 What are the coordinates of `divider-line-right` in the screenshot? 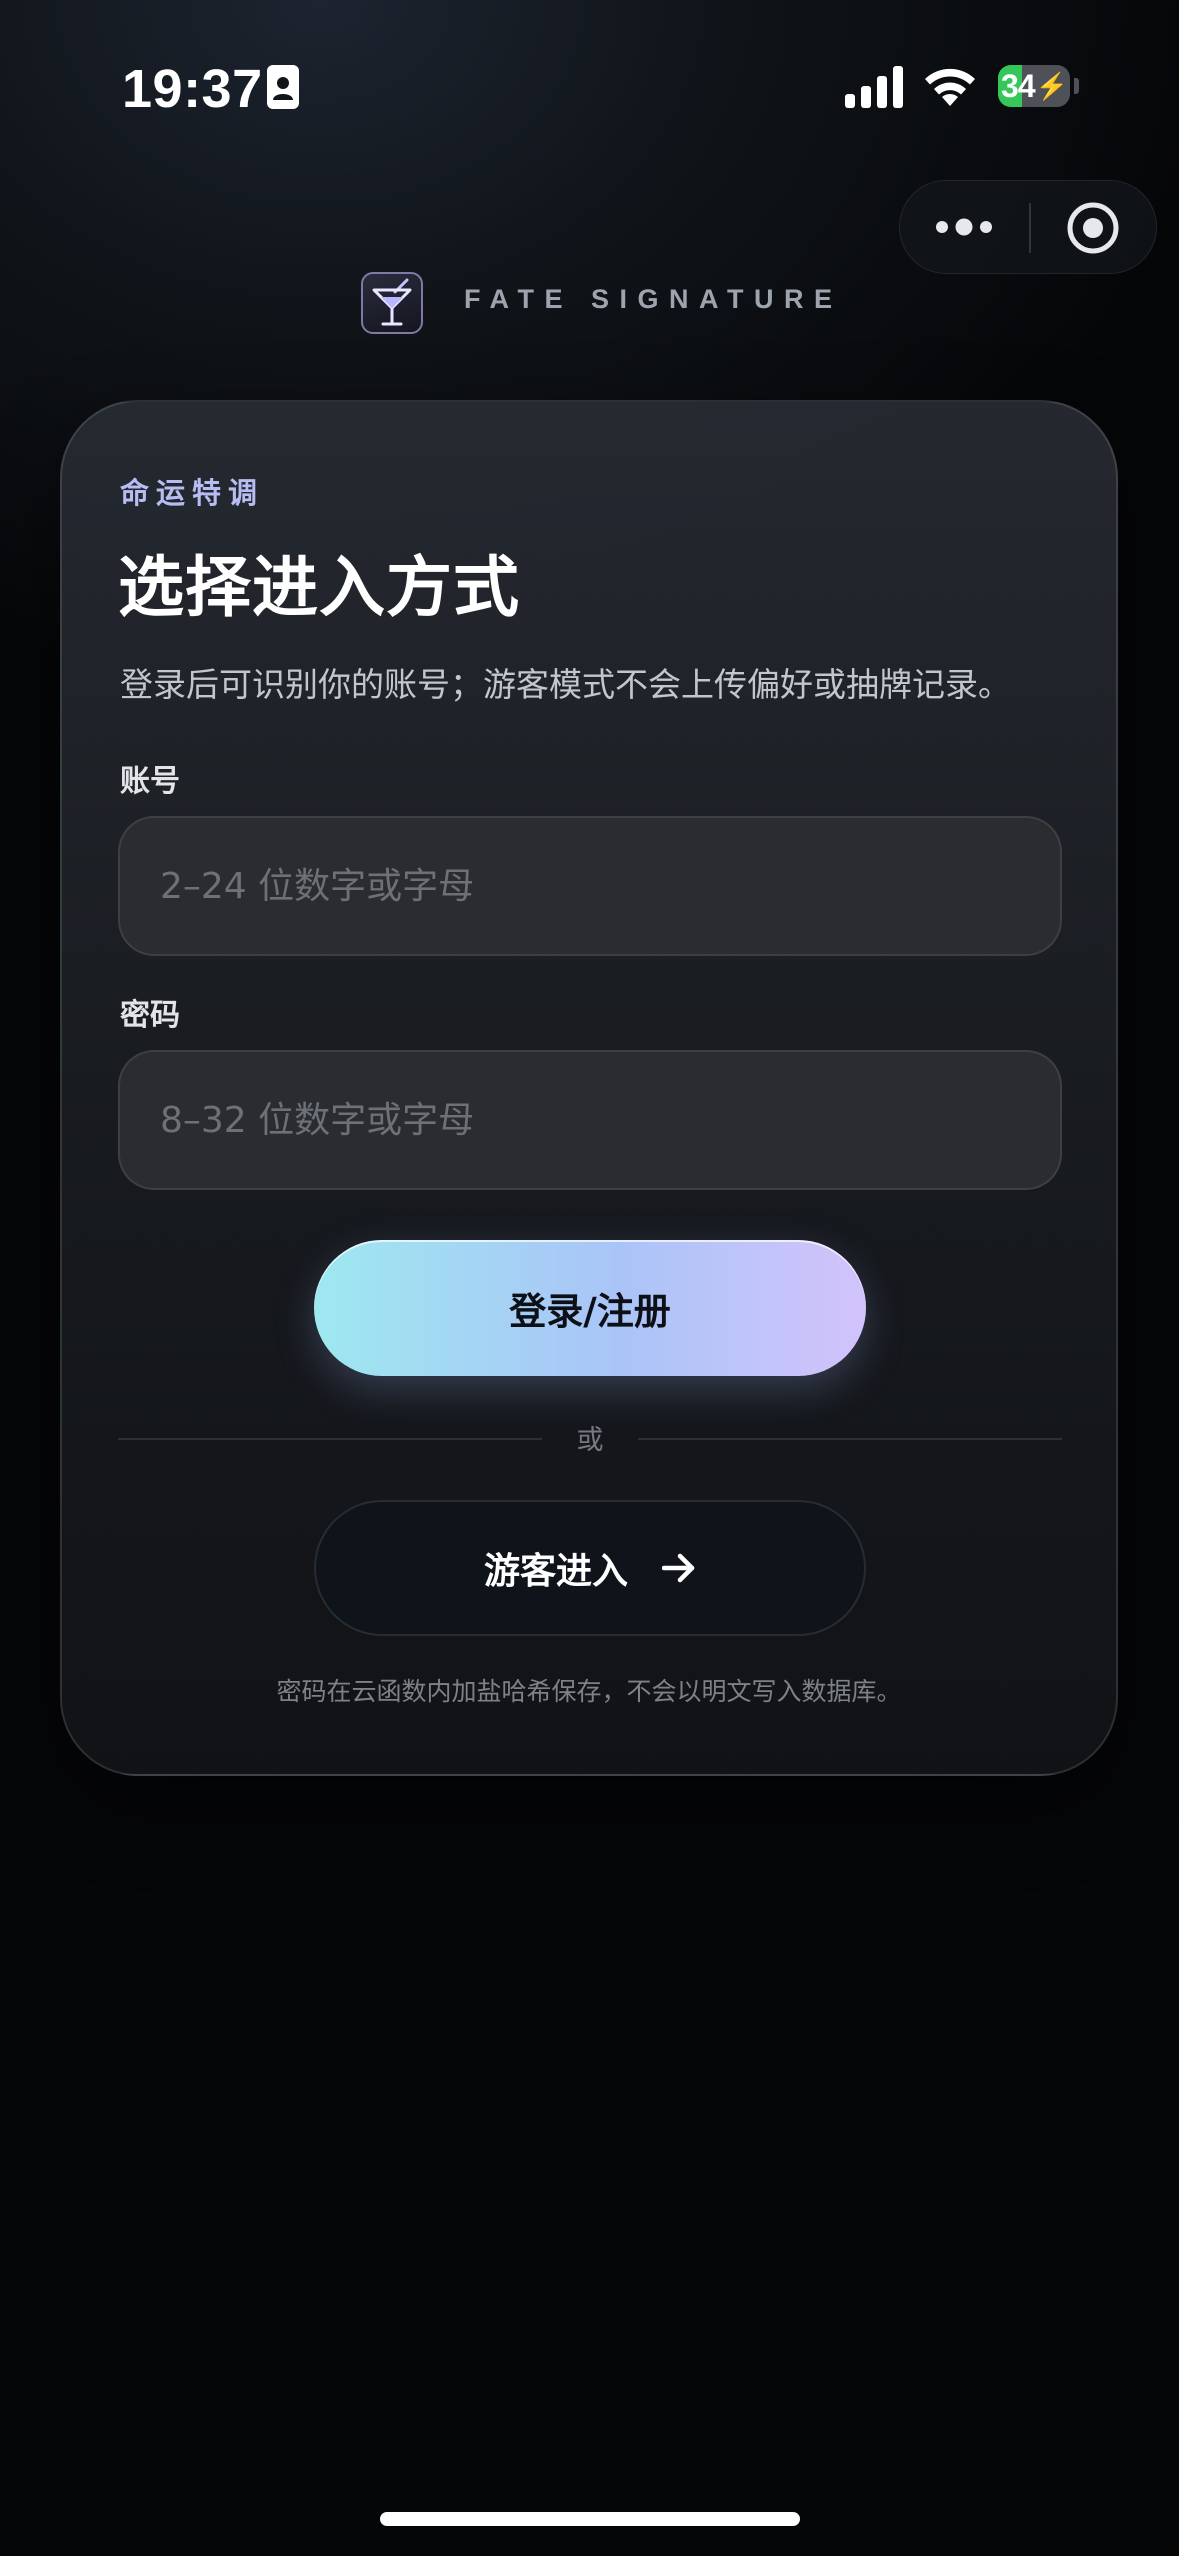 It's located at (850, 1439).